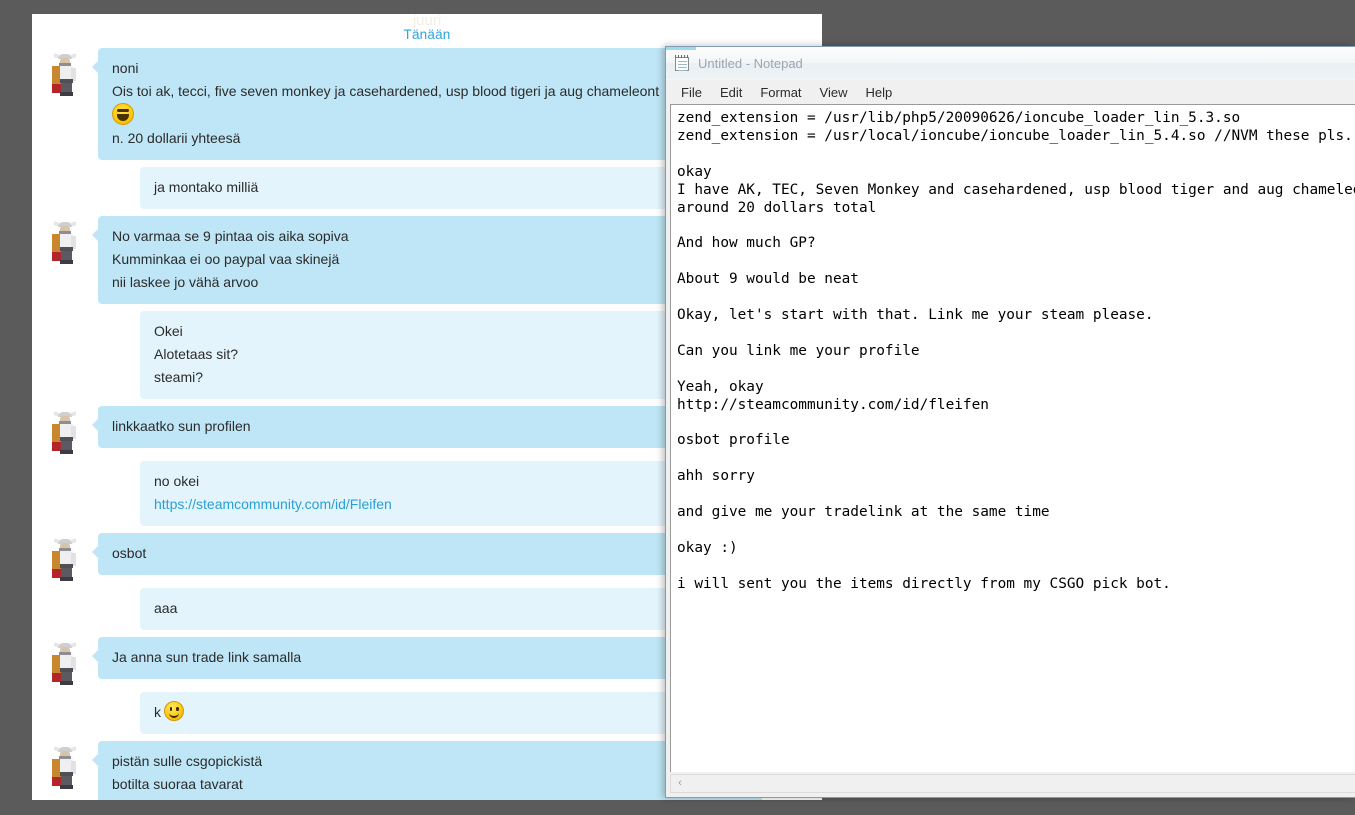  I want to click on window-accent-stripe, so click(681, 48).